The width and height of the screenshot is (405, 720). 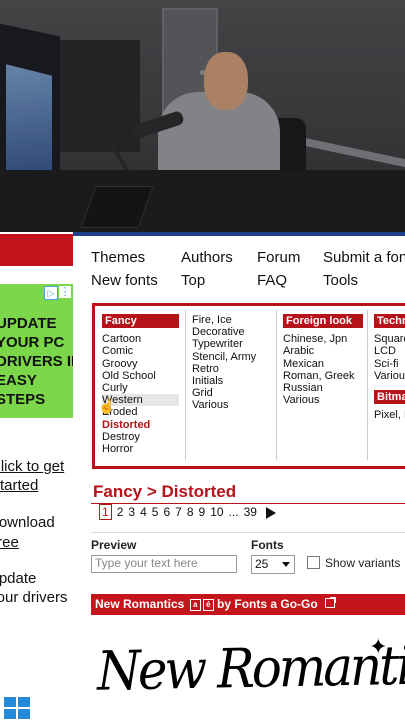 I want to click on category-item: Sci-fi, so click(x=389, y=364).